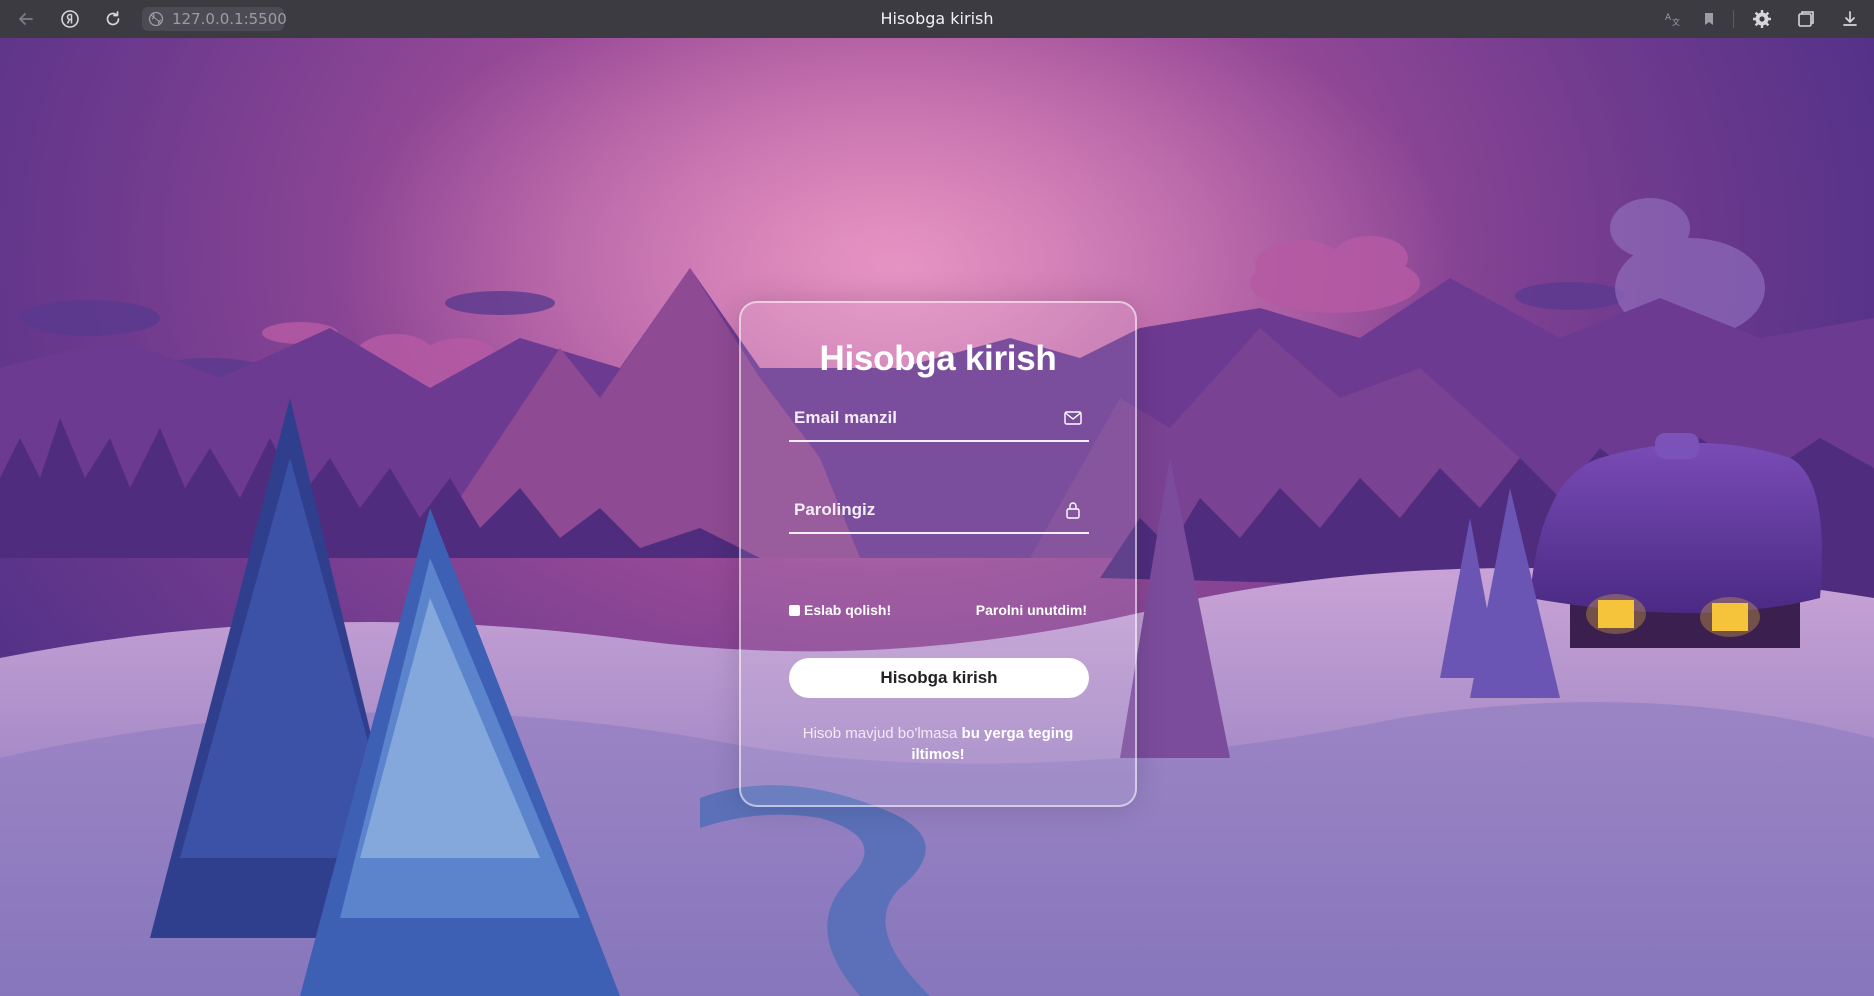 This screenshot has height=996, width=1874. What do you see at coordinates (70, 19) in the screenshot?
I see `yandex-icon` at bounding box center [70, 19].